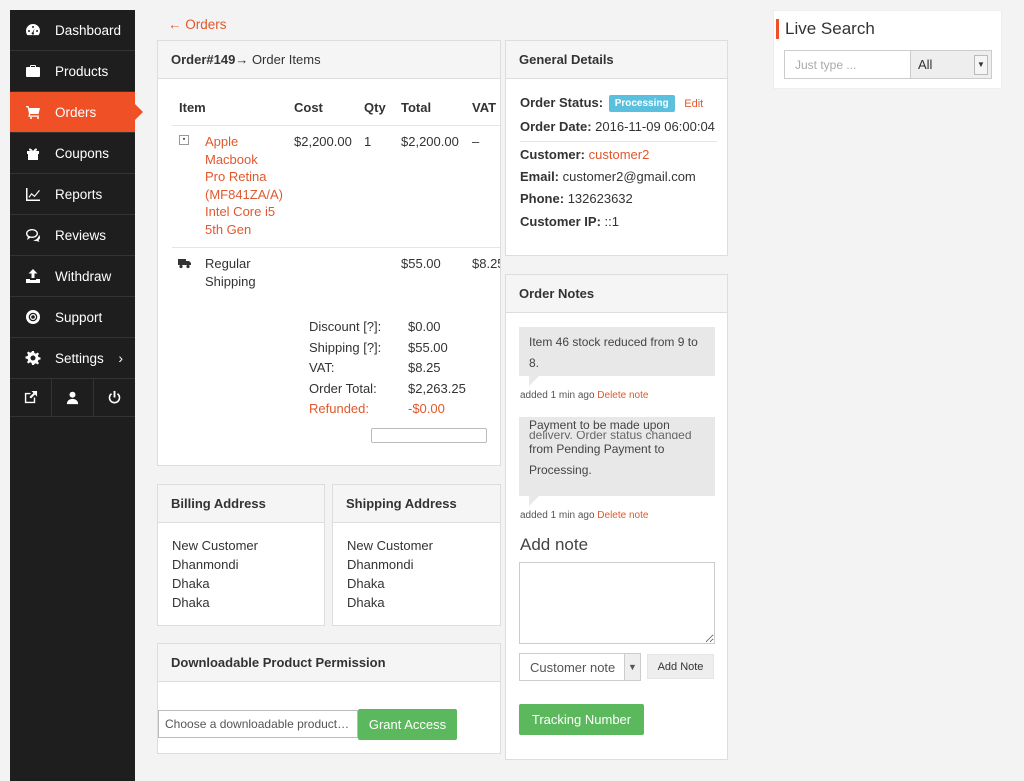  What do you see at coordinates (619, 154) in the screenshot?
I see `customer-link: customer2` at bounding box center [619, 154].